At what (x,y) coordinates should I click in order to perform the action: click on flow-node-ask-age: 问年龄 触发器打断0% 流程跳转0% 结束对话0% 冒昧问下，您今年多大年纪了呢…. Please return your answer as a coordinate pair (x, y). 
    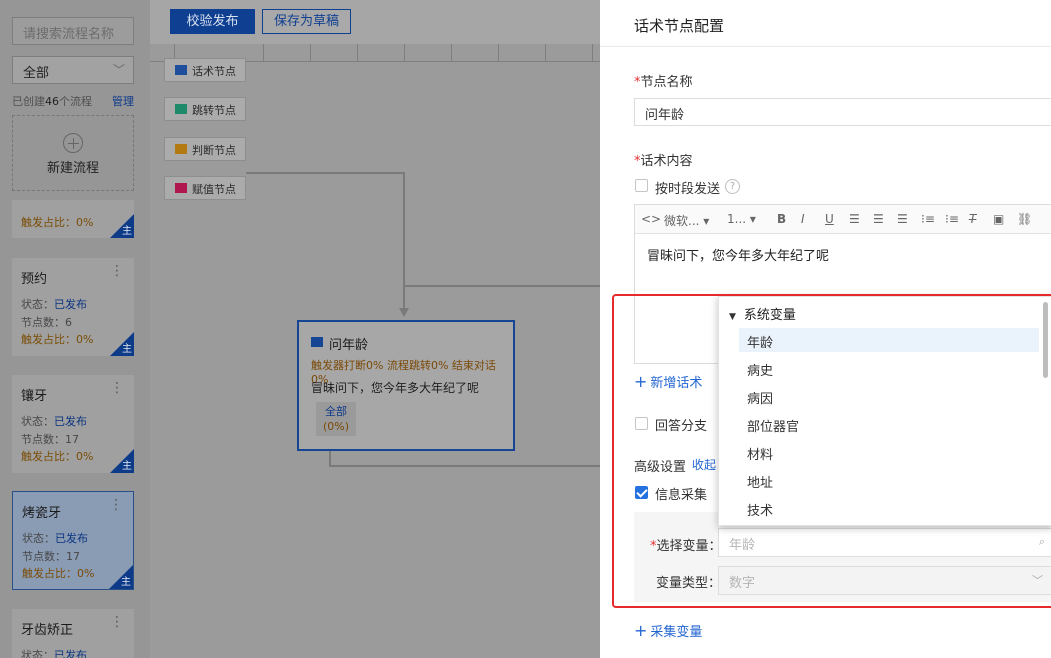
    Looking at the image, I should click on (406, 385).